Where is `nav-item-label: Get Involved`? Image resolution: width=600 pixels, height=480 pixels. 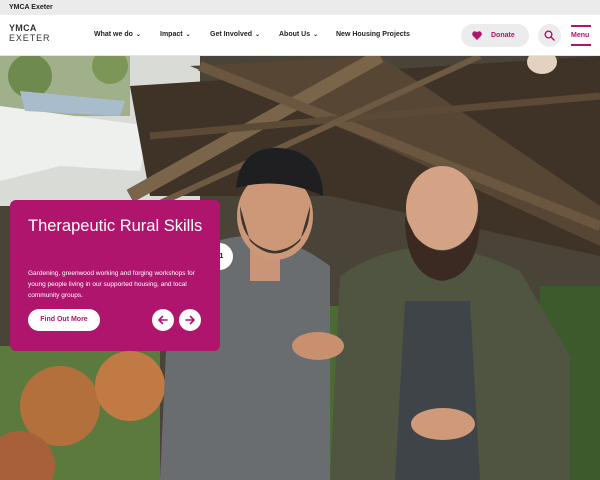 nav-item-label: Get Involved is located at coordinates (231, 34).